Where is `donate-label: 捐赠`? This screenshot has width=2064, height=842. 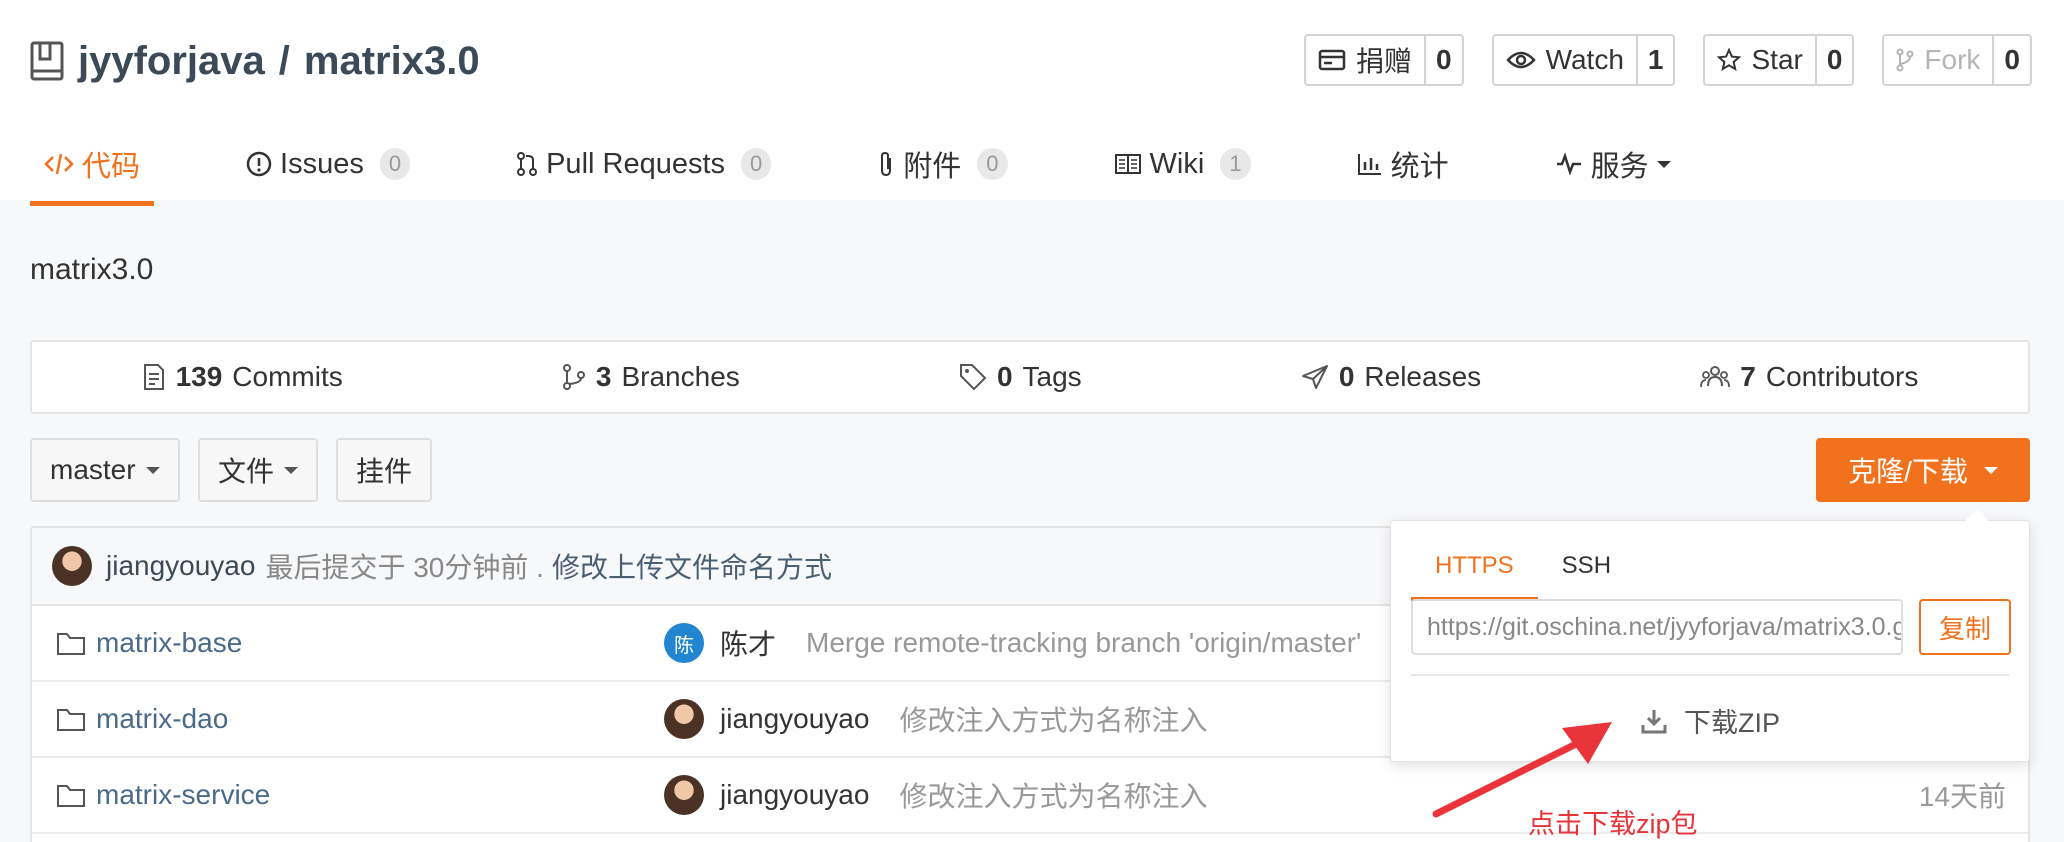 donate-label: 捐赠 is located at coordinates (1384, 61).